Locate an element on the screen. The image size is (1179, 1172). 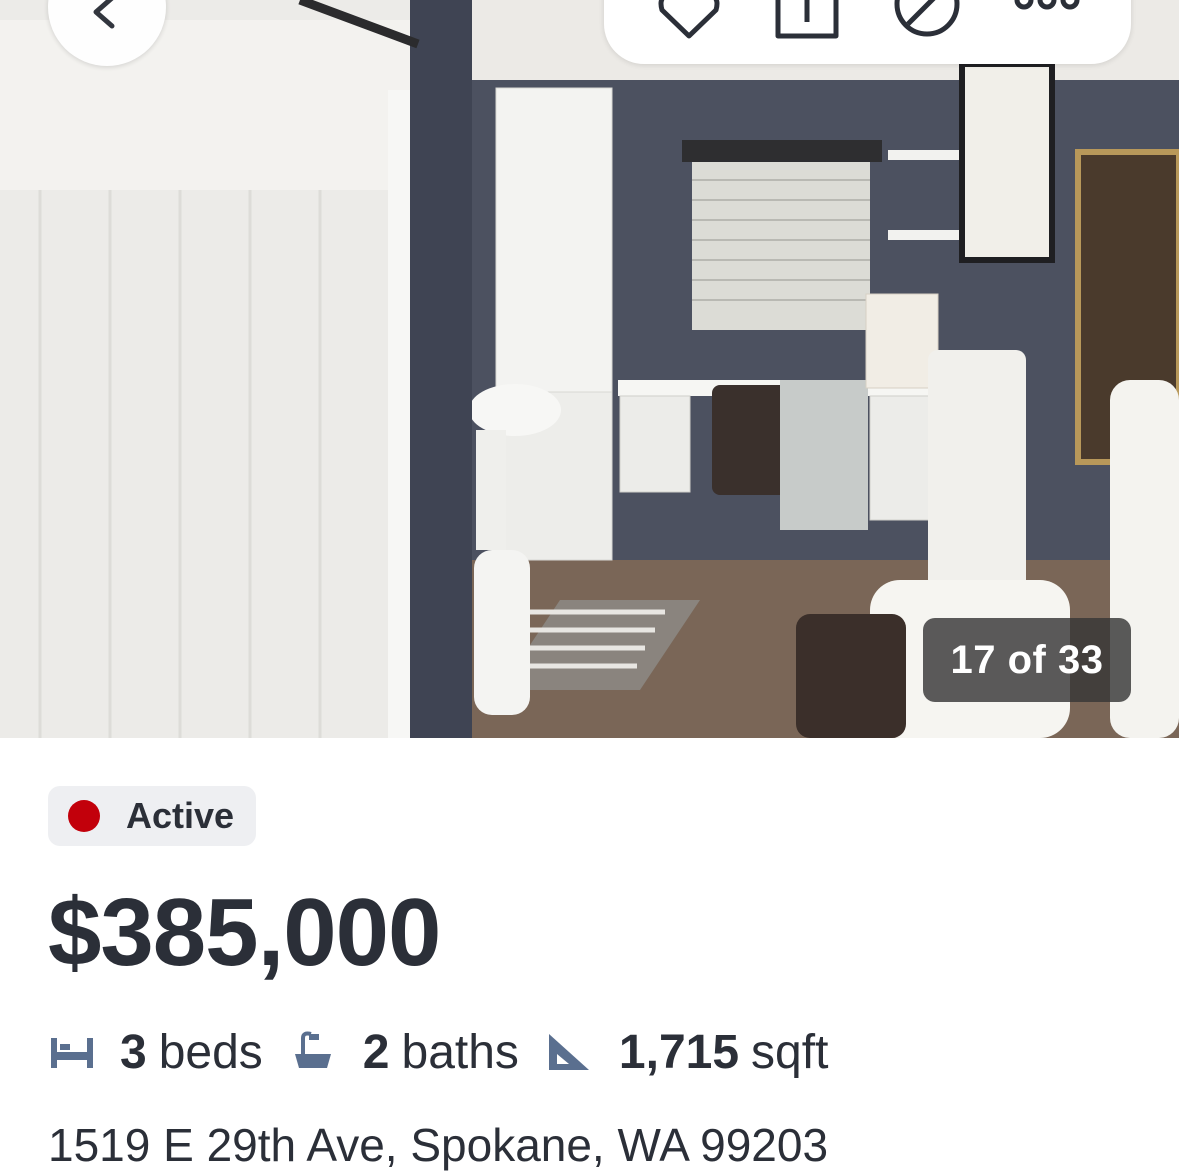
status-badge: Active is located at coordinates (152, 816).